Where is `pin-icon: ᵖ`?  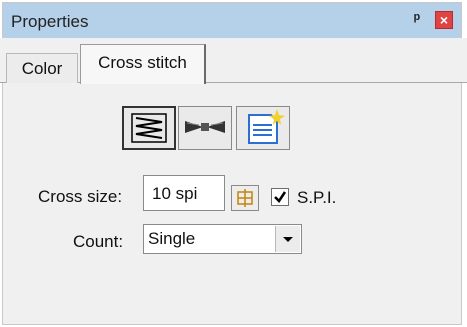 pin-icon: ᵖ is located at coordinates (417, 20).